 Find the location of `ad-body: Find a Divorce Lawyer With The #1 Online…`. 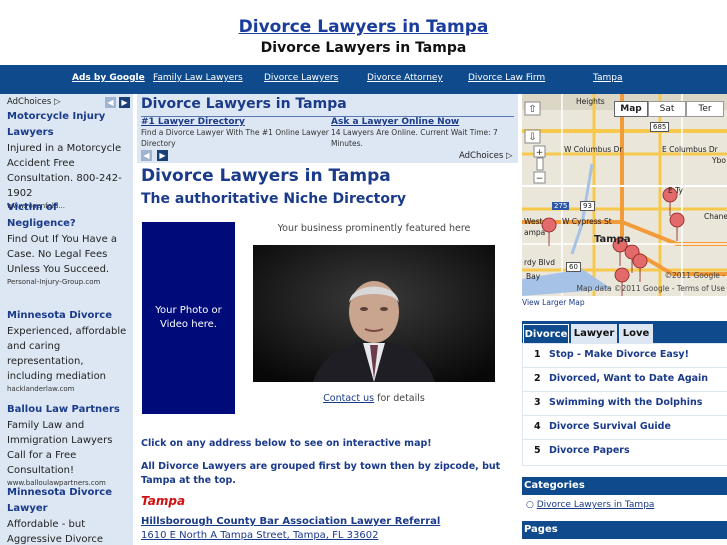

ad-body: Find a Divorce Lawyer With The #1 Online… is located at coordinates (235, 138).